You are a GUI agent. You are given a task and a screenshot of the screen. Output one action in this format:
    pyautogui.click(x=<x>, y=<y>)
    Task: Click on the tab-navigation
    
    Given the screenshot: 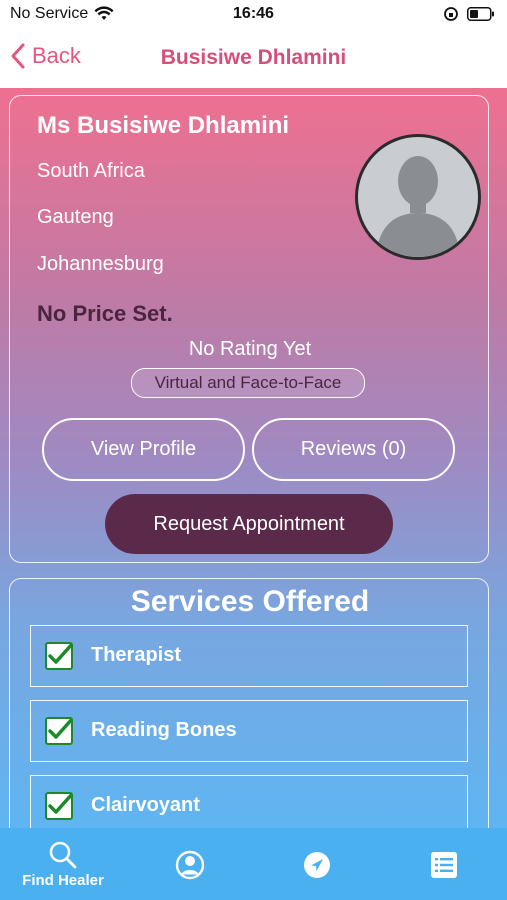 What is the action you would take?
    pyautogui.click(x=317, y=864)
    